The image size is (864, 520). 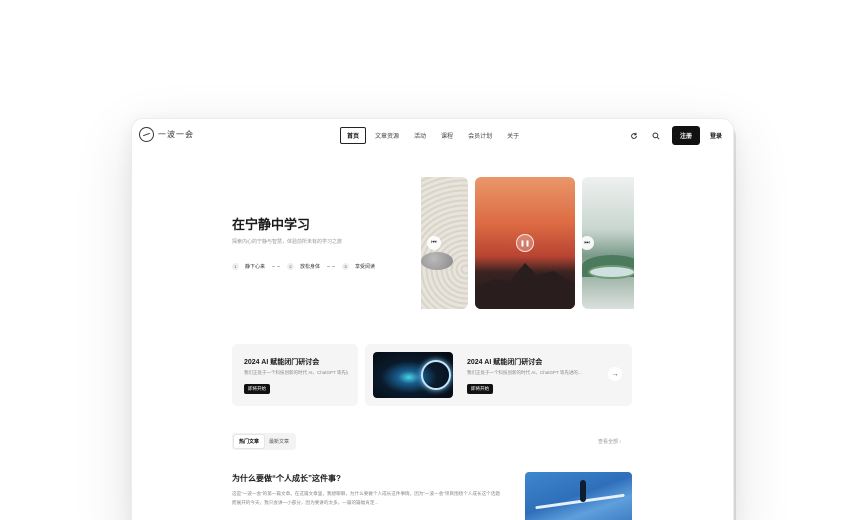 I want to click on step-number: 3, so click(x=346, y=266).